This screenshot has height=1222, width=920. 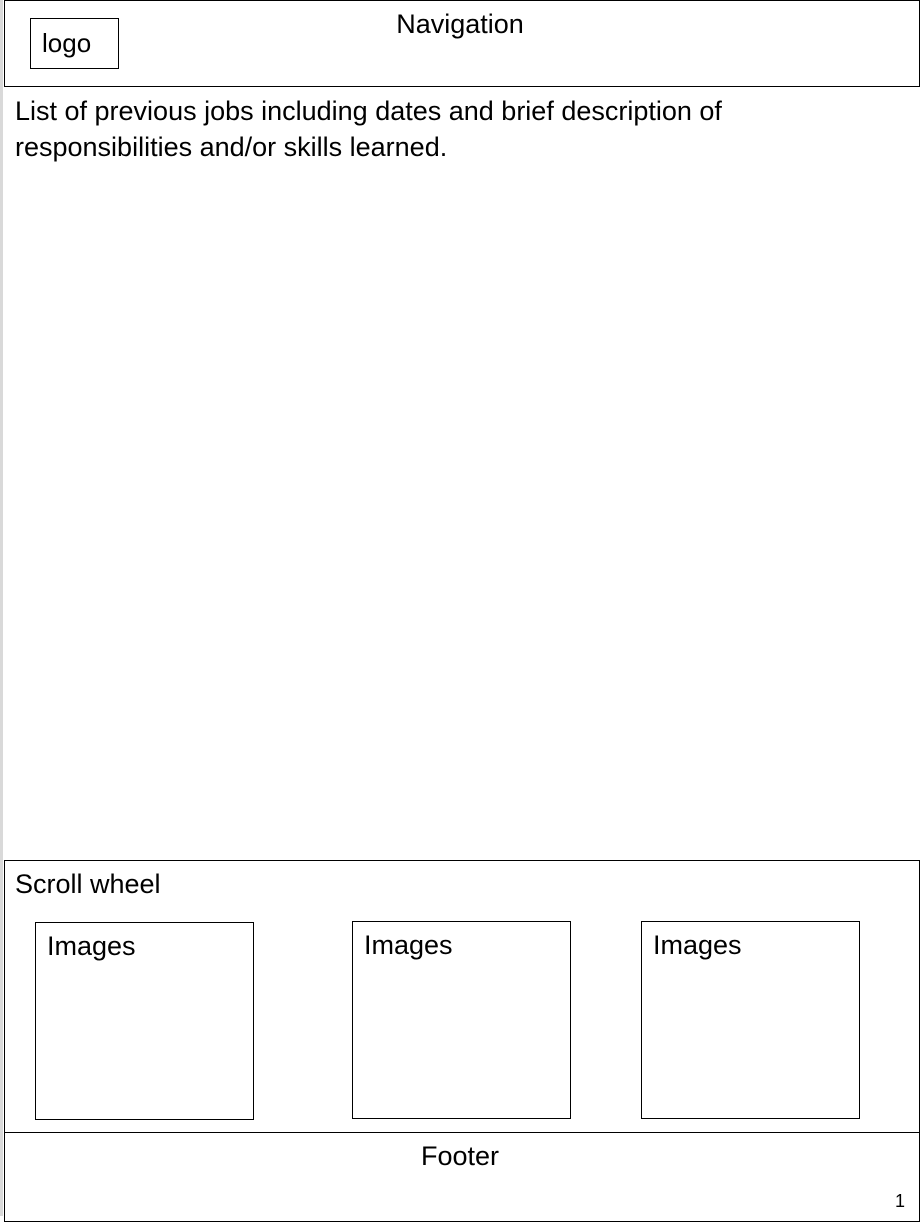 I want to click on footer-label: Footer, so click(x=460, y=1156).